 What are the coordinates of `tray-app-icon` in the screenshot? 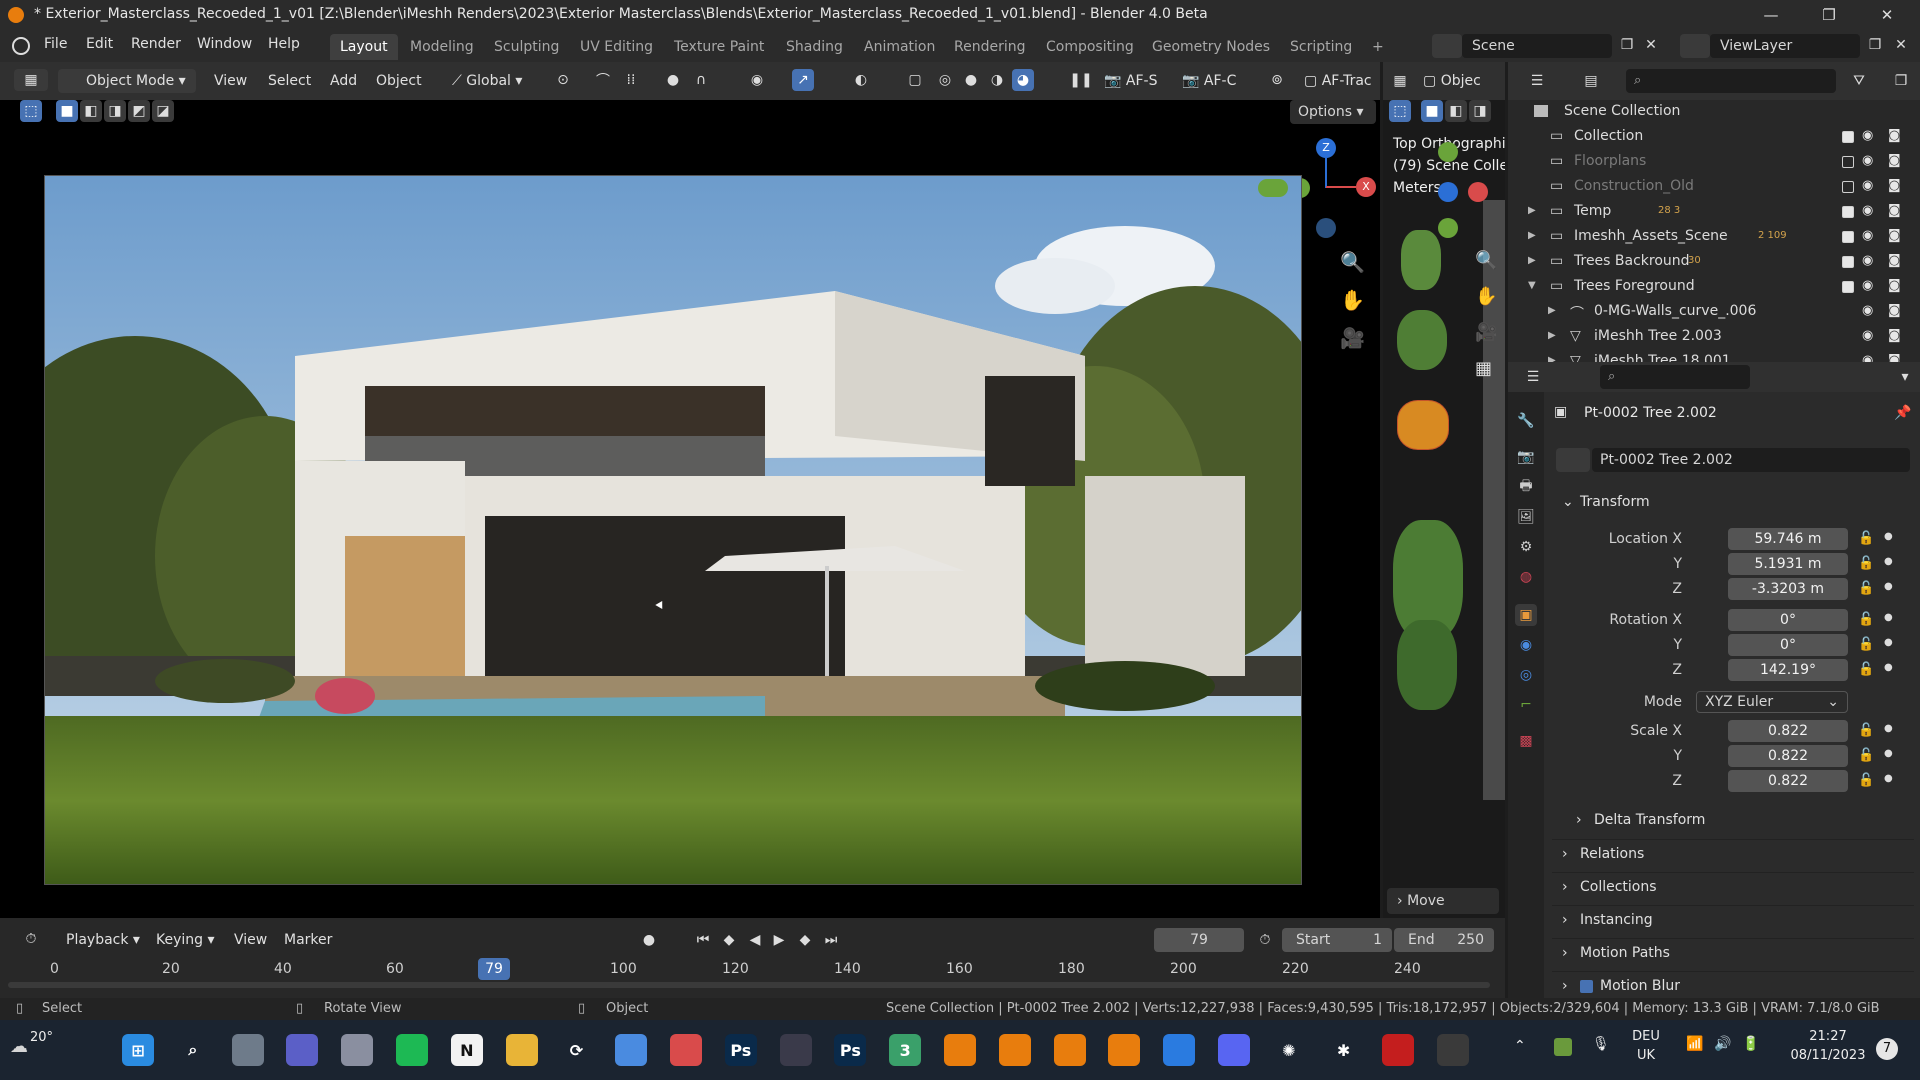 It's located at (1563, 1047).